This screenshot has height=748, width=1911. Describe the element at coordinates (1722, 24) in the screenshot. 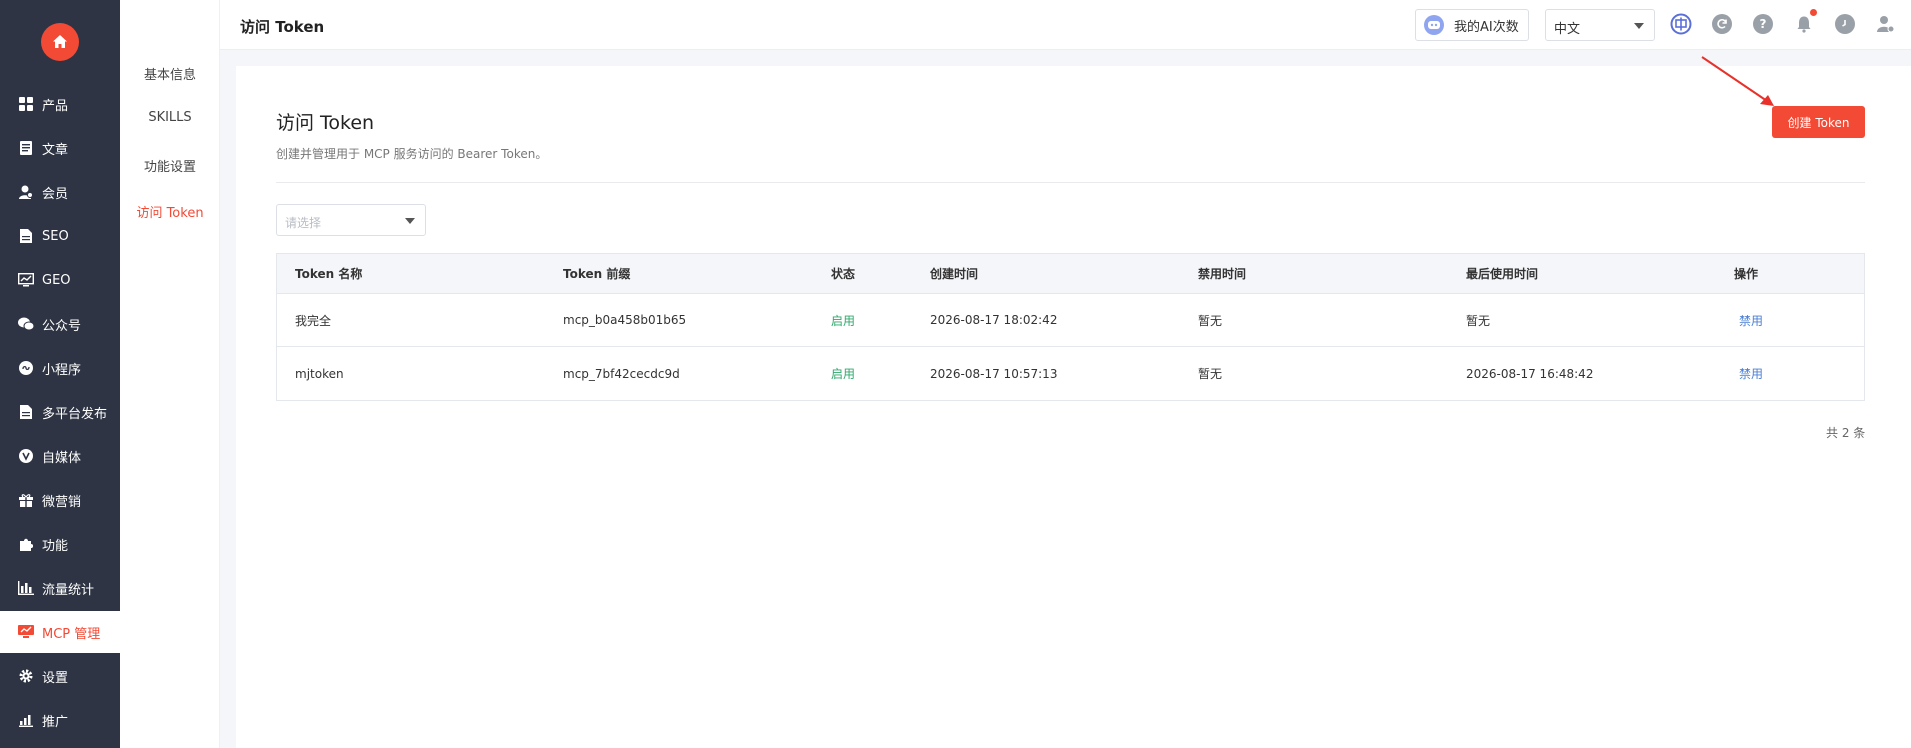

I see `refresh-icon` at that location.